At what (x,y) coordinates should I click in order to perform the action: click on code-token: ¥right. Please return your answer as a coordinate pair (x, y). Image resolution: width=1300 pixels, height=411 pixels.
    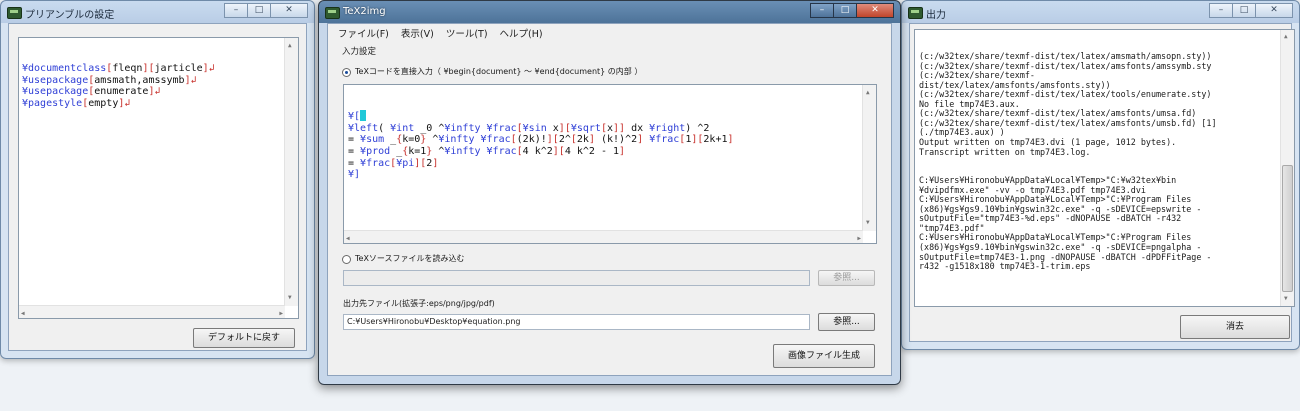
    Looking at the image, I should click on (667, 128).